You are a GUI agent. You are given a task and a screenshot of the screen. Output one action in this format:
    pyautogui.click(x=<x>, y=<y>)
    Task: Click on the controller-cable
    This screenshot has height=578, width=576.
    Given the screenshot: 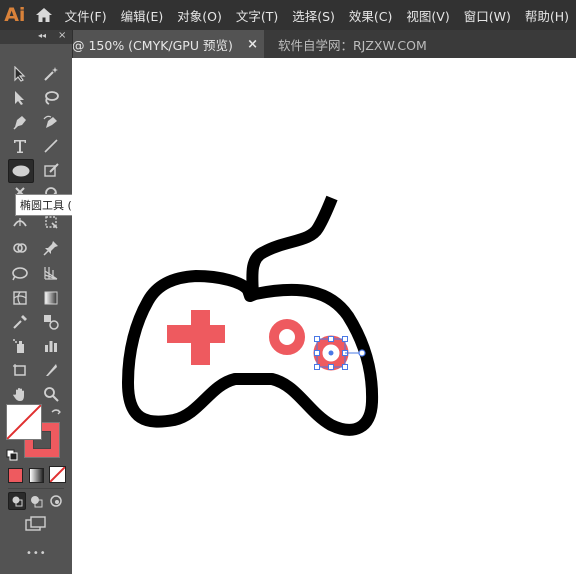 What is the action you would take?
    pyautogui.click(x=292, y=245)
    